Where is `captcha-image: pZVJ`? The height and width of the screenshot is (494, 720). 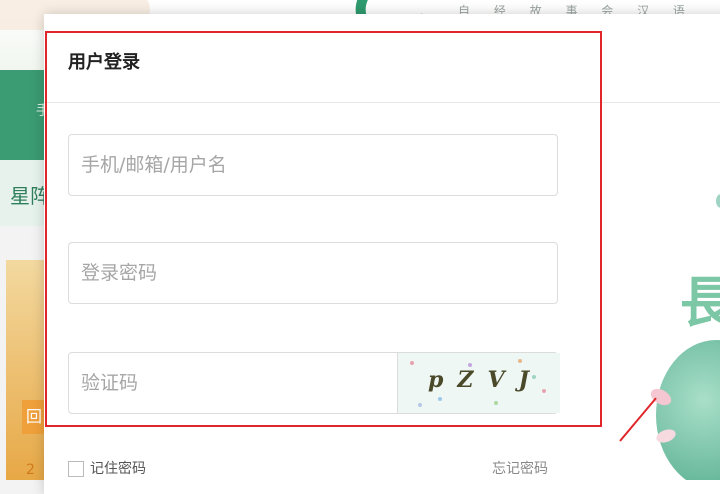
captcha-image: pZVJ is located at coordinates (478, 383).